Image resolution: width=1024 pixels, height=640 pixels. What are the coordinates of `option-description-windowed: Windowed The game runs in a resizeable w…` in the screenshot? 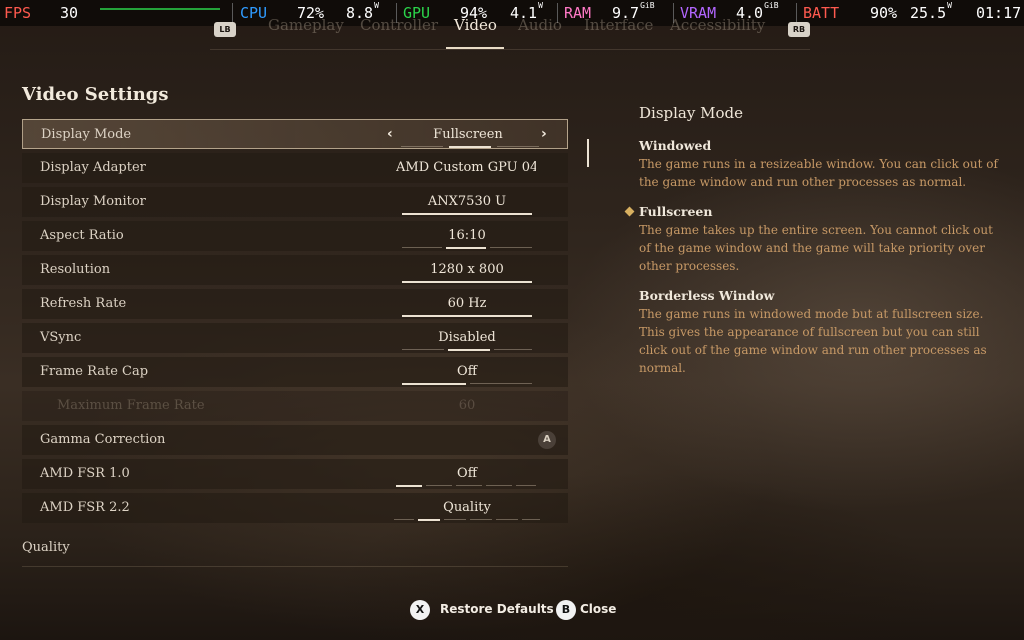 It's located at (819, 164).